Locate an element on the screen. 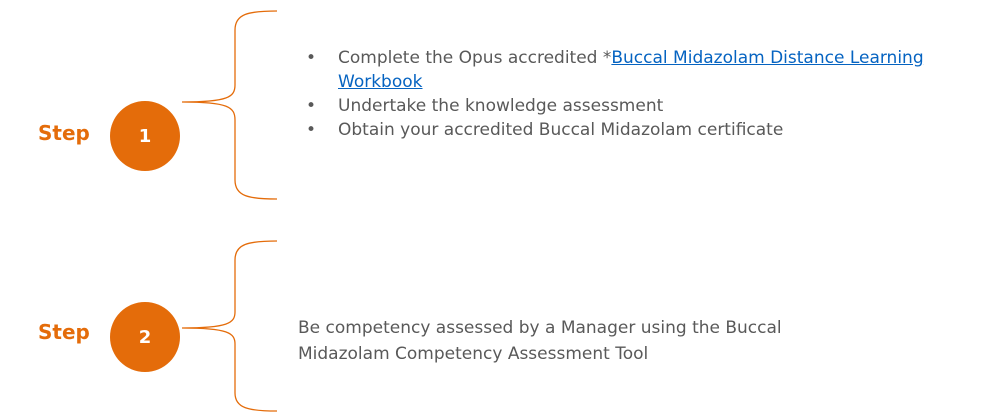 This screenshot has height=417, width=982. step-1-number: 1 is located at coordinates (145, 136).